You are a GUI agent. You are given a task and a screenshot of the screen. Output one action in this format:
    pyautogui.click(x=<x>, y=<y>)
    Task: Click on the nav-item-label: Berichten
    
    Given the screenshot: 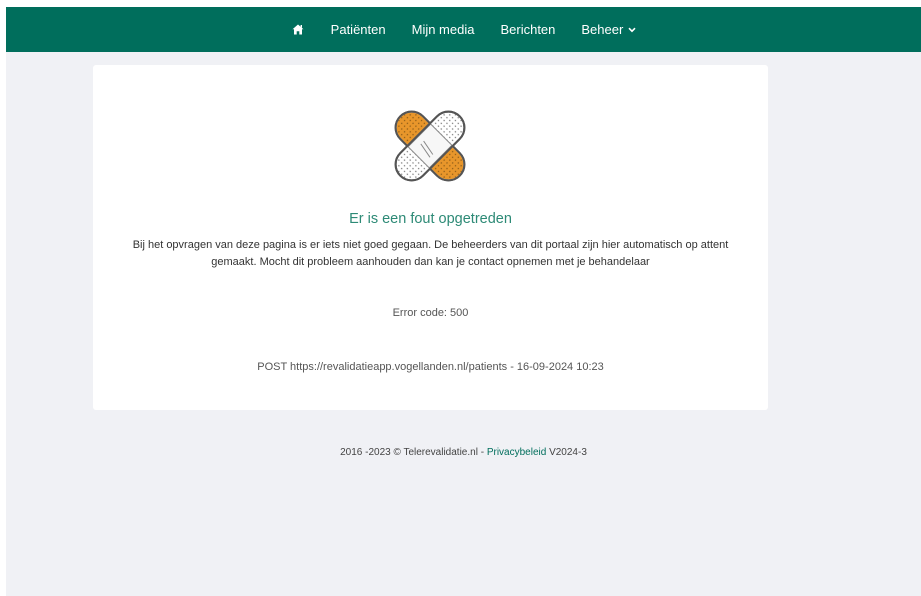 What is the action you would take?
    pyautogui.click(x=528, y=29)
    